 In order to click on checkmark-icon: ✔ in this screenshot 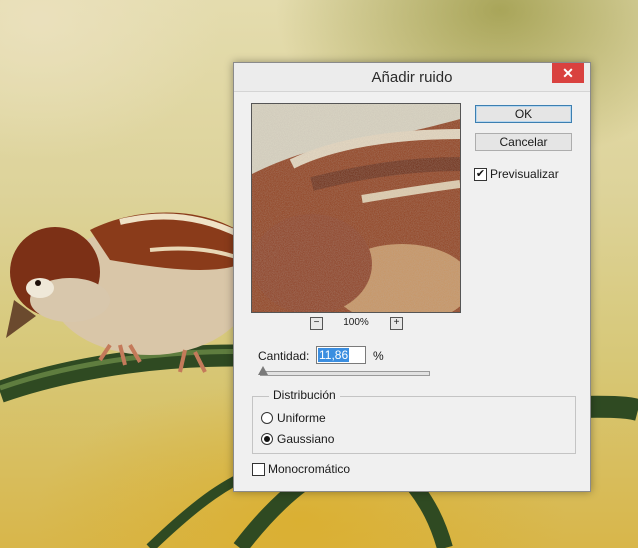, I will do `click(480, 174)`.